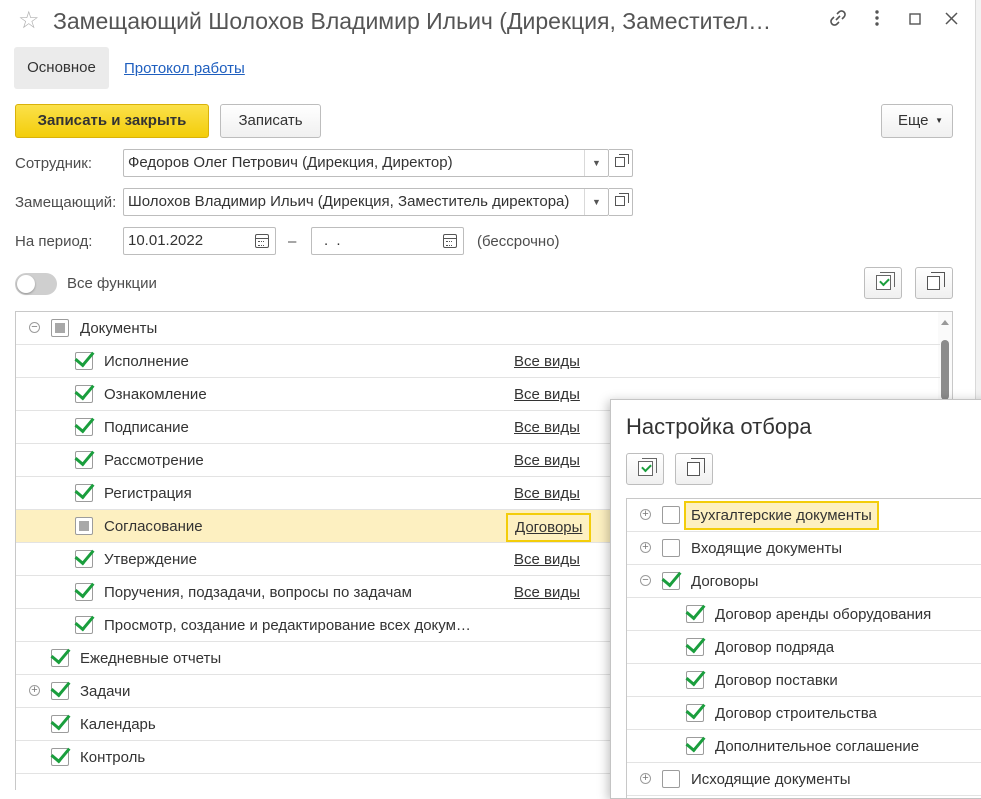  I want to click on filter-kind-label: Дополнительное соглашение, so click(817, 746).